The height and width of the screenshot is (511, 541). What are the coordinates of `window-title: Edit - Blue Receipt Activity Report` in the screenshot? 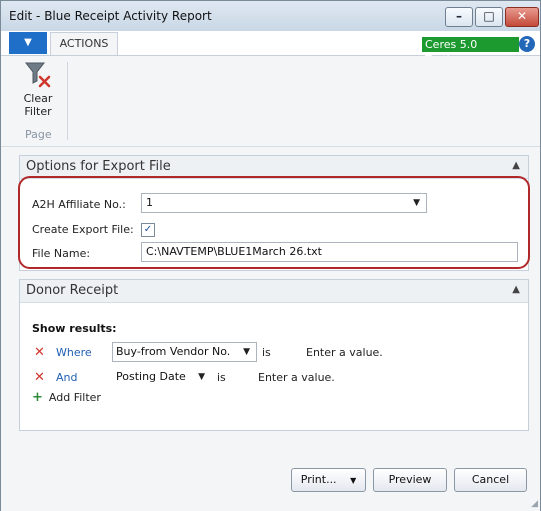 It's located at (110, 16).